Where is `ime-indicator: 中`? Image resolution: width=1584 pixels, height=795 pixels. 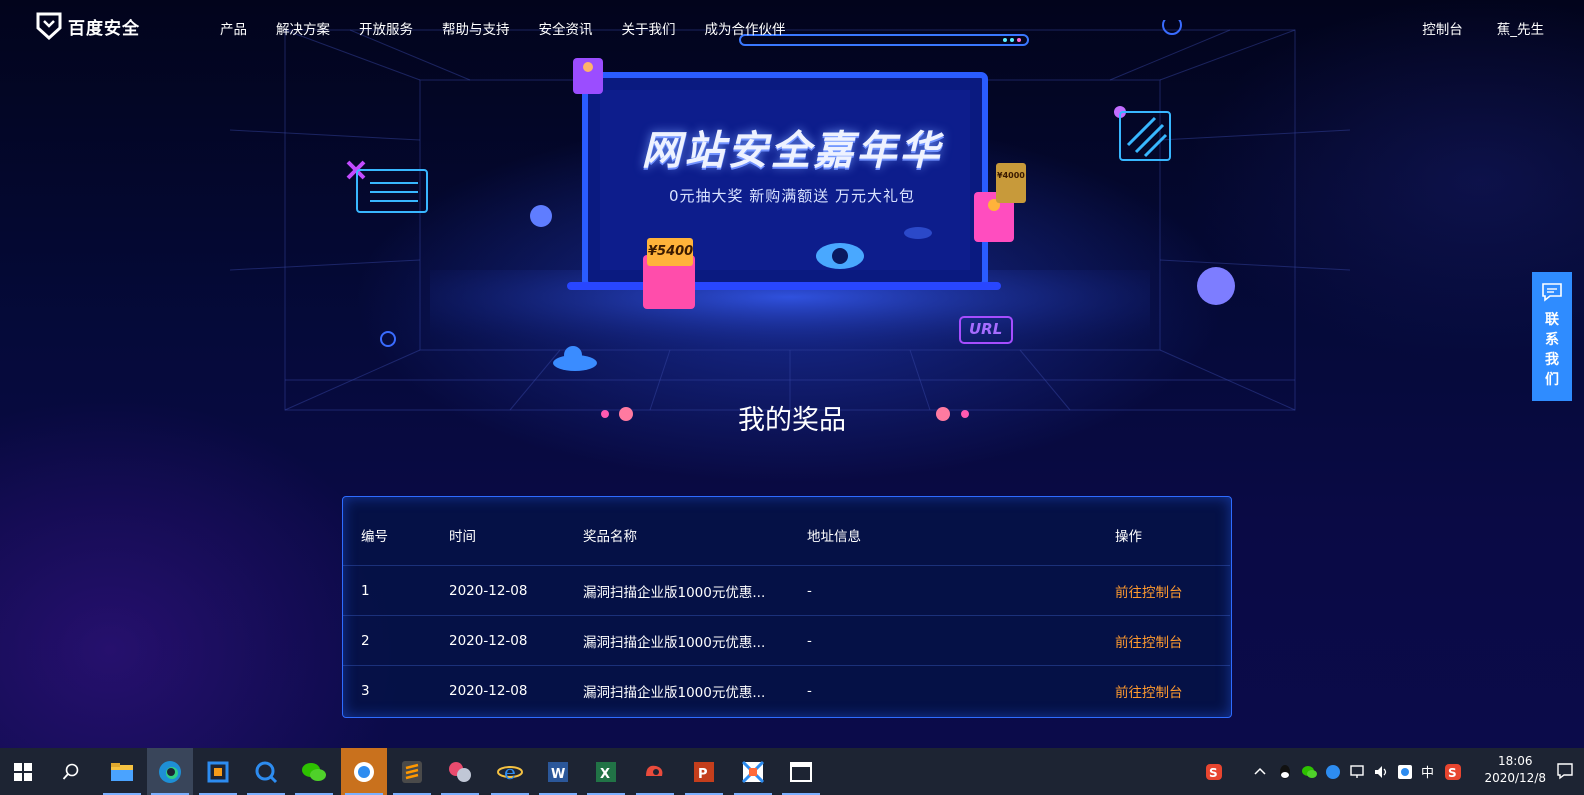
ime-indicator: 中 is located at coordinates (1427, 771).